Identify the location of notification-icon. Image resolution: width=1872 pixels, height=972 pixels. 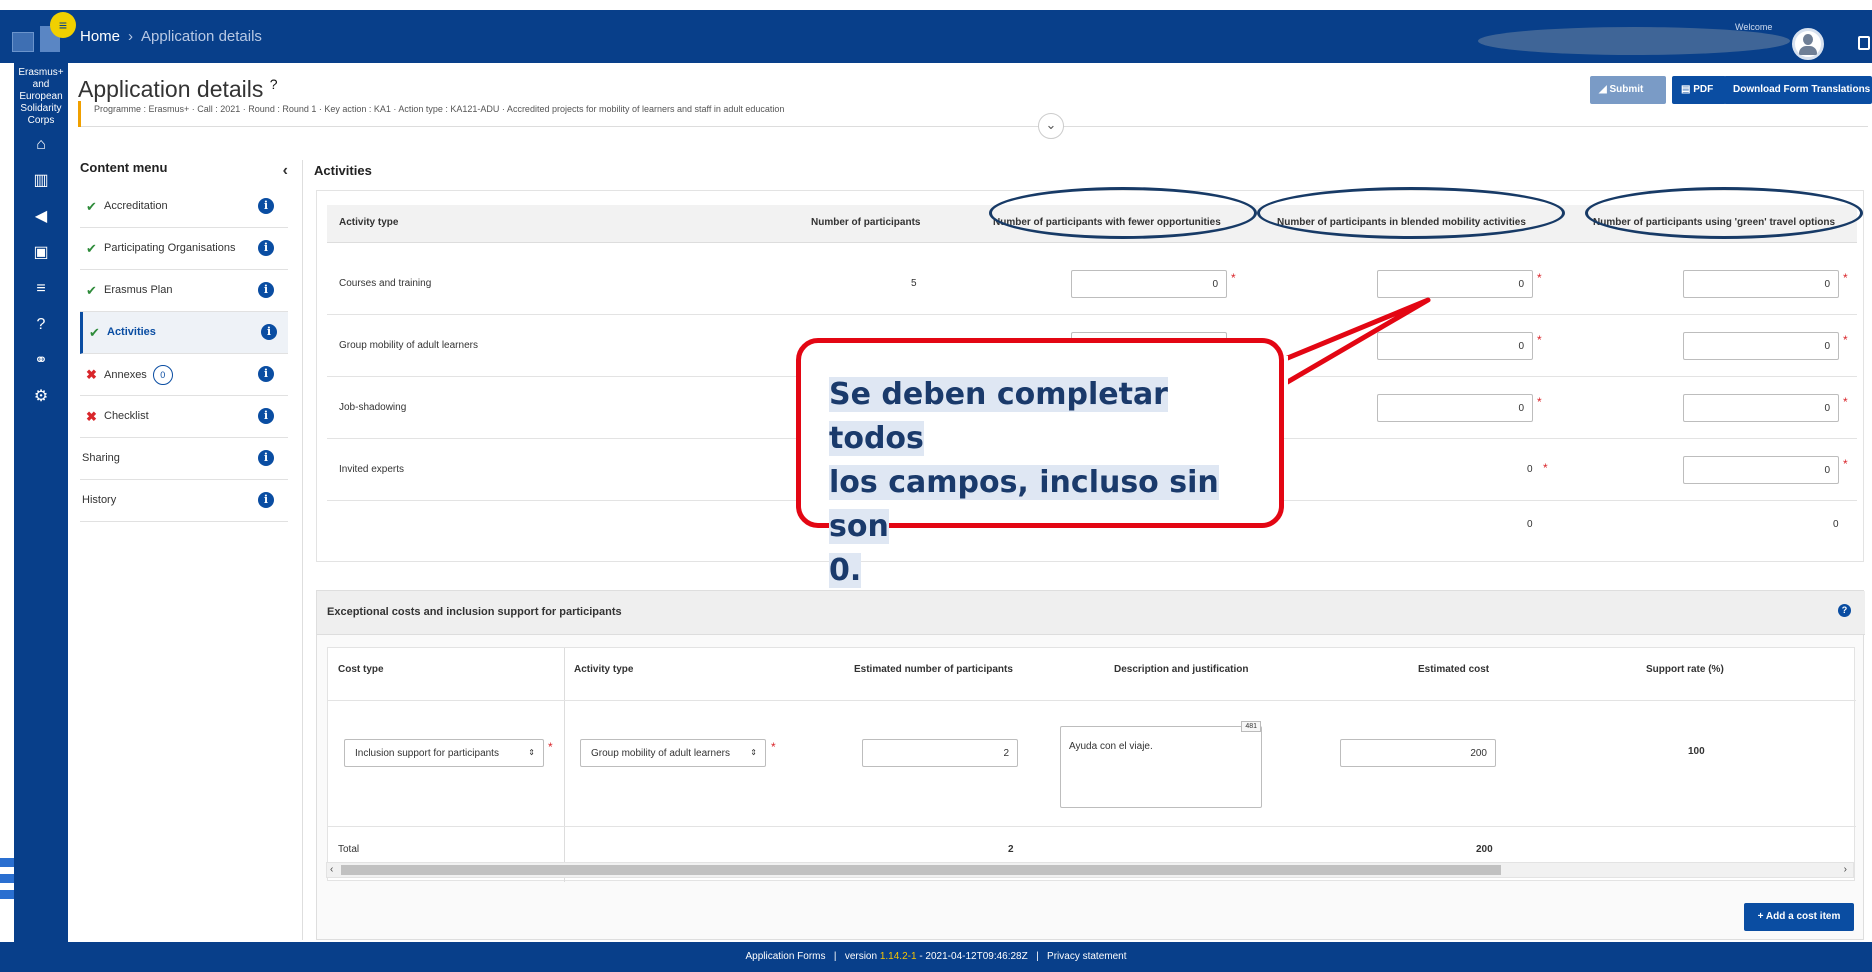
(1864, 43).